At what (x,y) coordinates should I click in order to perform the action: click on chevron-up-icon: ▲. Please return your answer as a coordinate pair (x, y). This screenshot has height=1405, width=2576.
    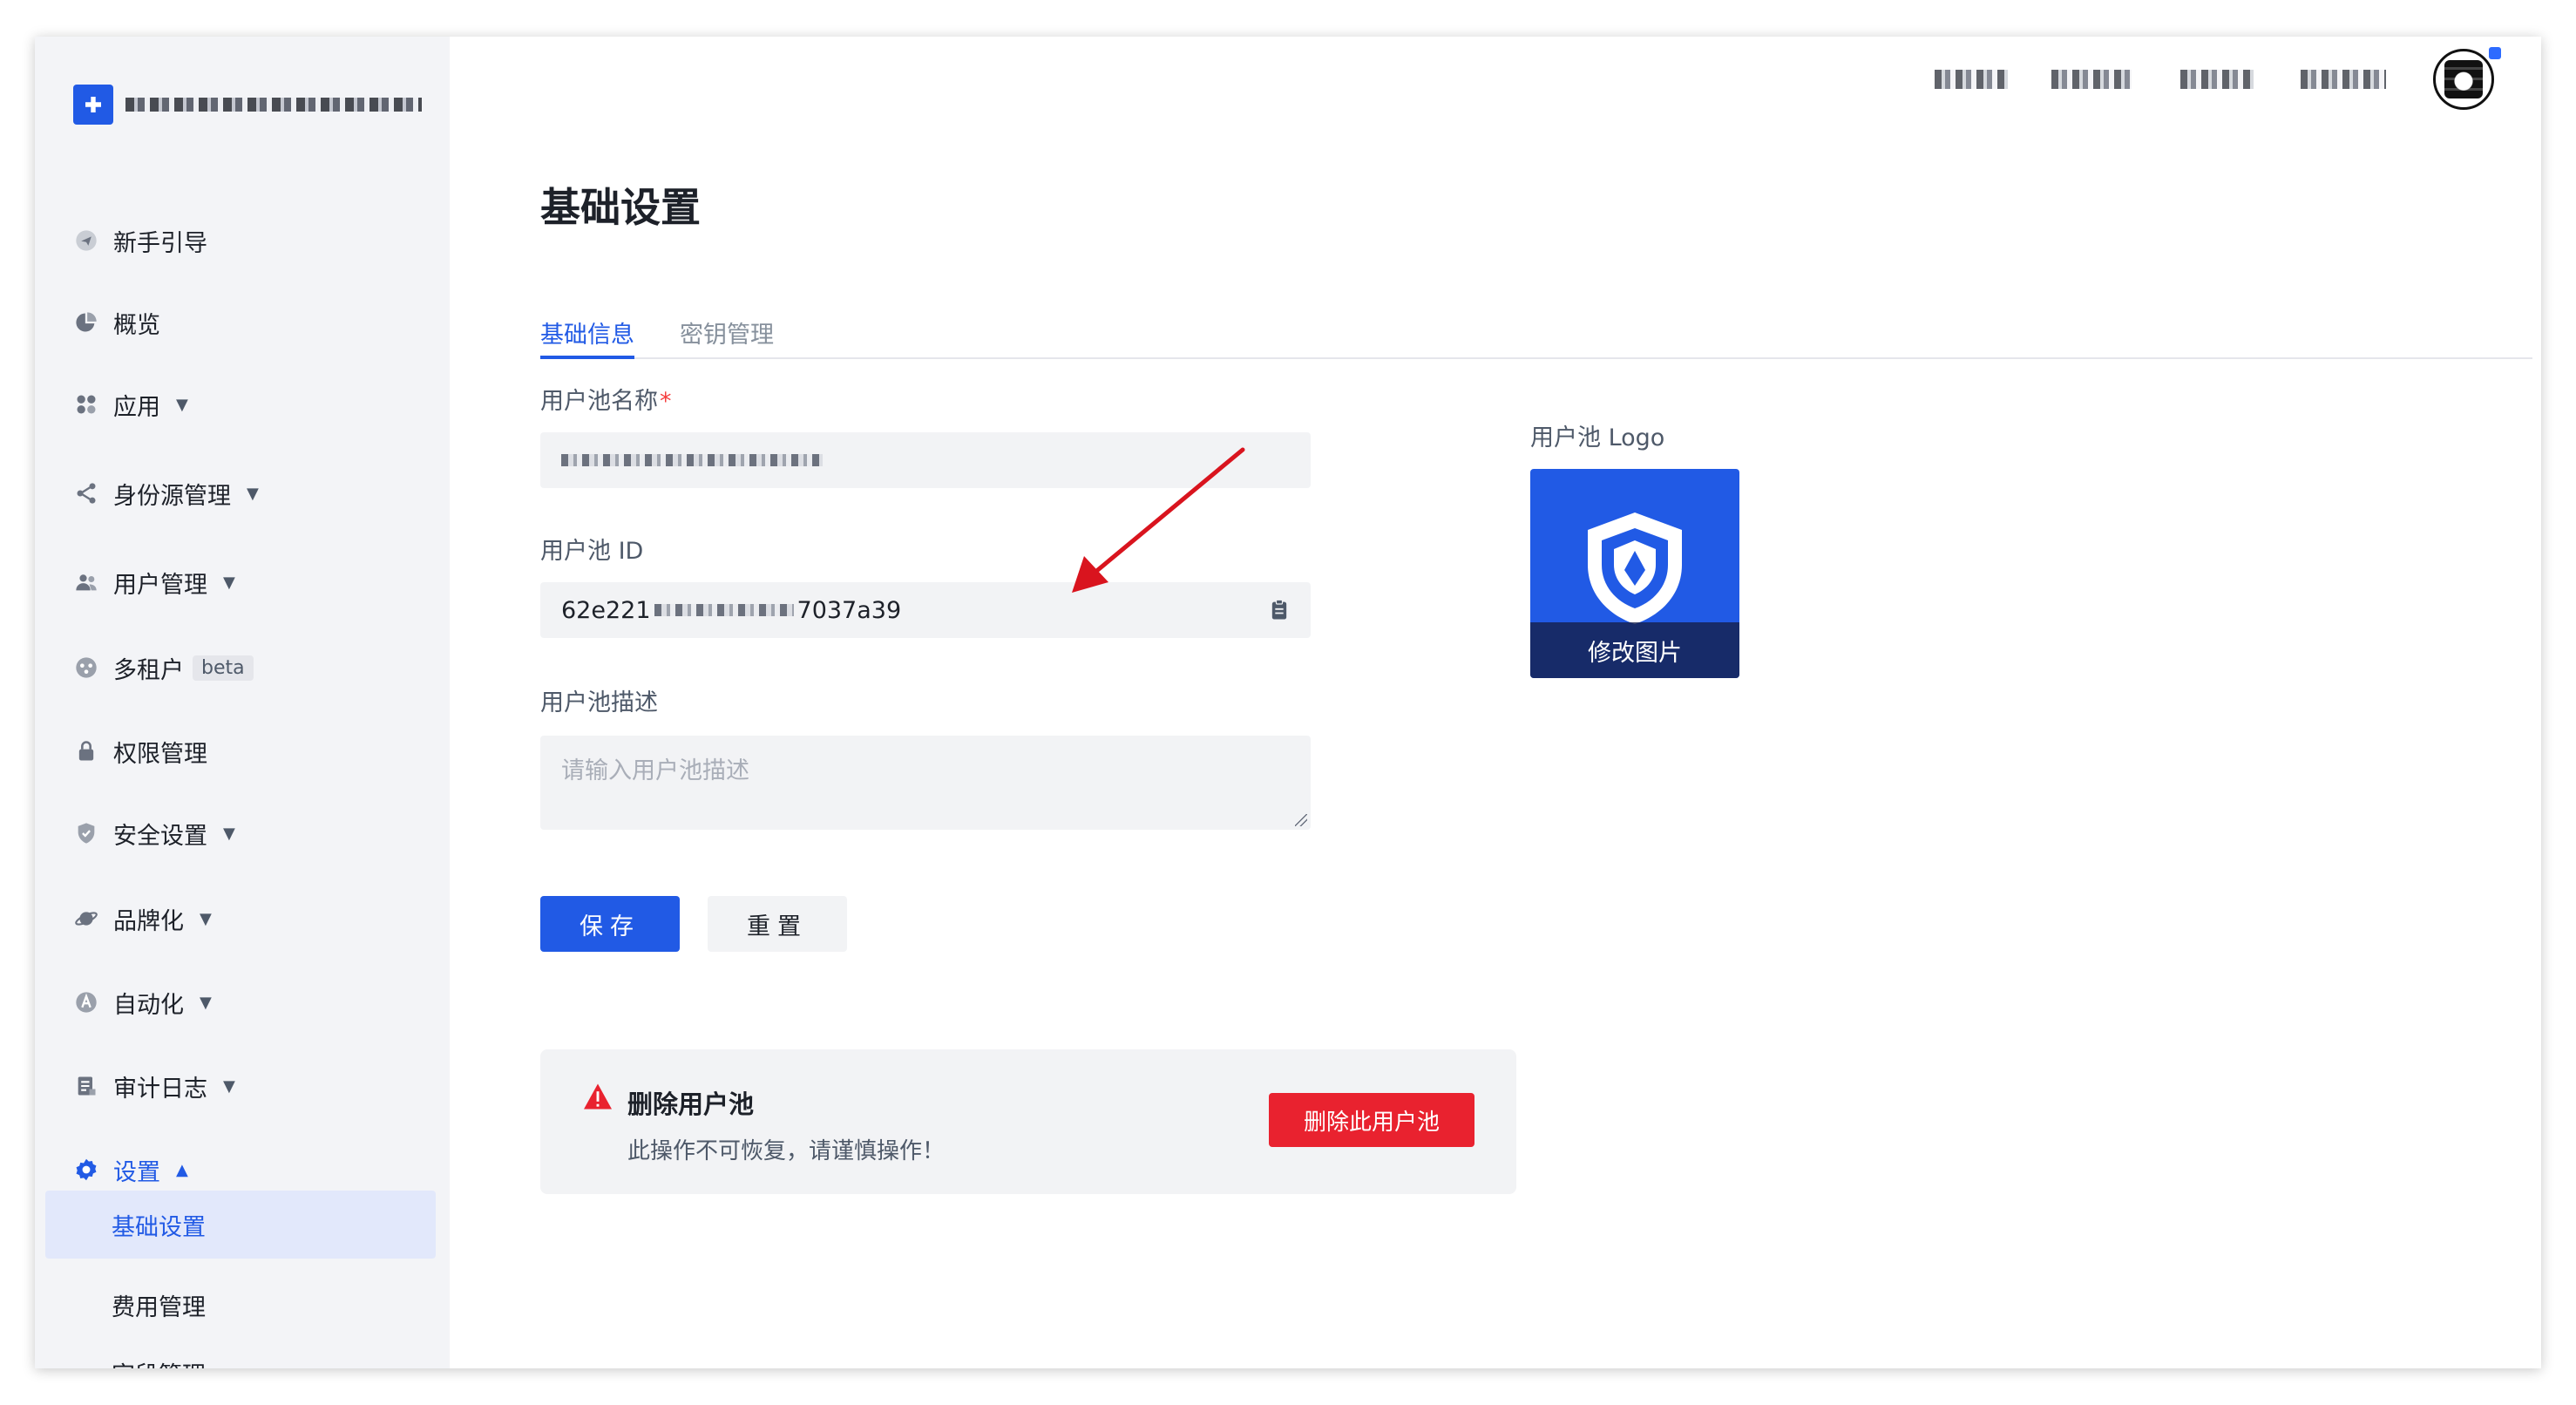
    Looking at the image, I should click on (182, 1169).